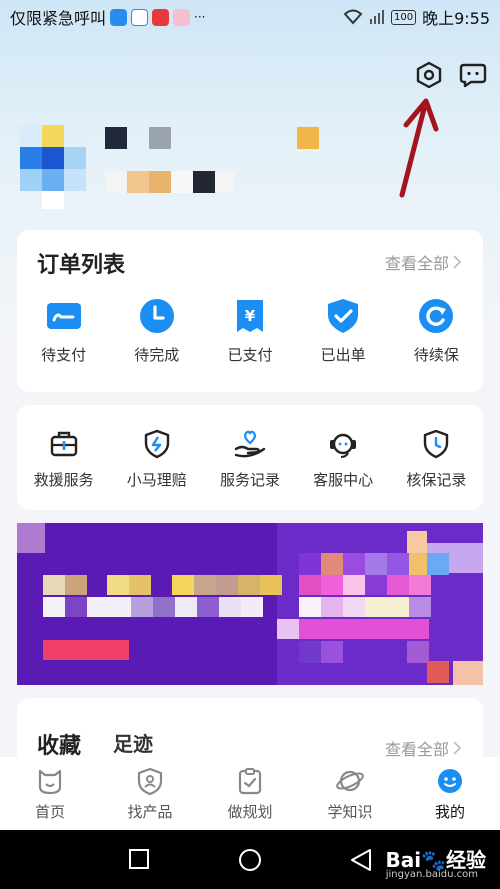  Describe the element at coordinates (343, 480) in the screenshot. I see `service-label: 客服中心` at that location.